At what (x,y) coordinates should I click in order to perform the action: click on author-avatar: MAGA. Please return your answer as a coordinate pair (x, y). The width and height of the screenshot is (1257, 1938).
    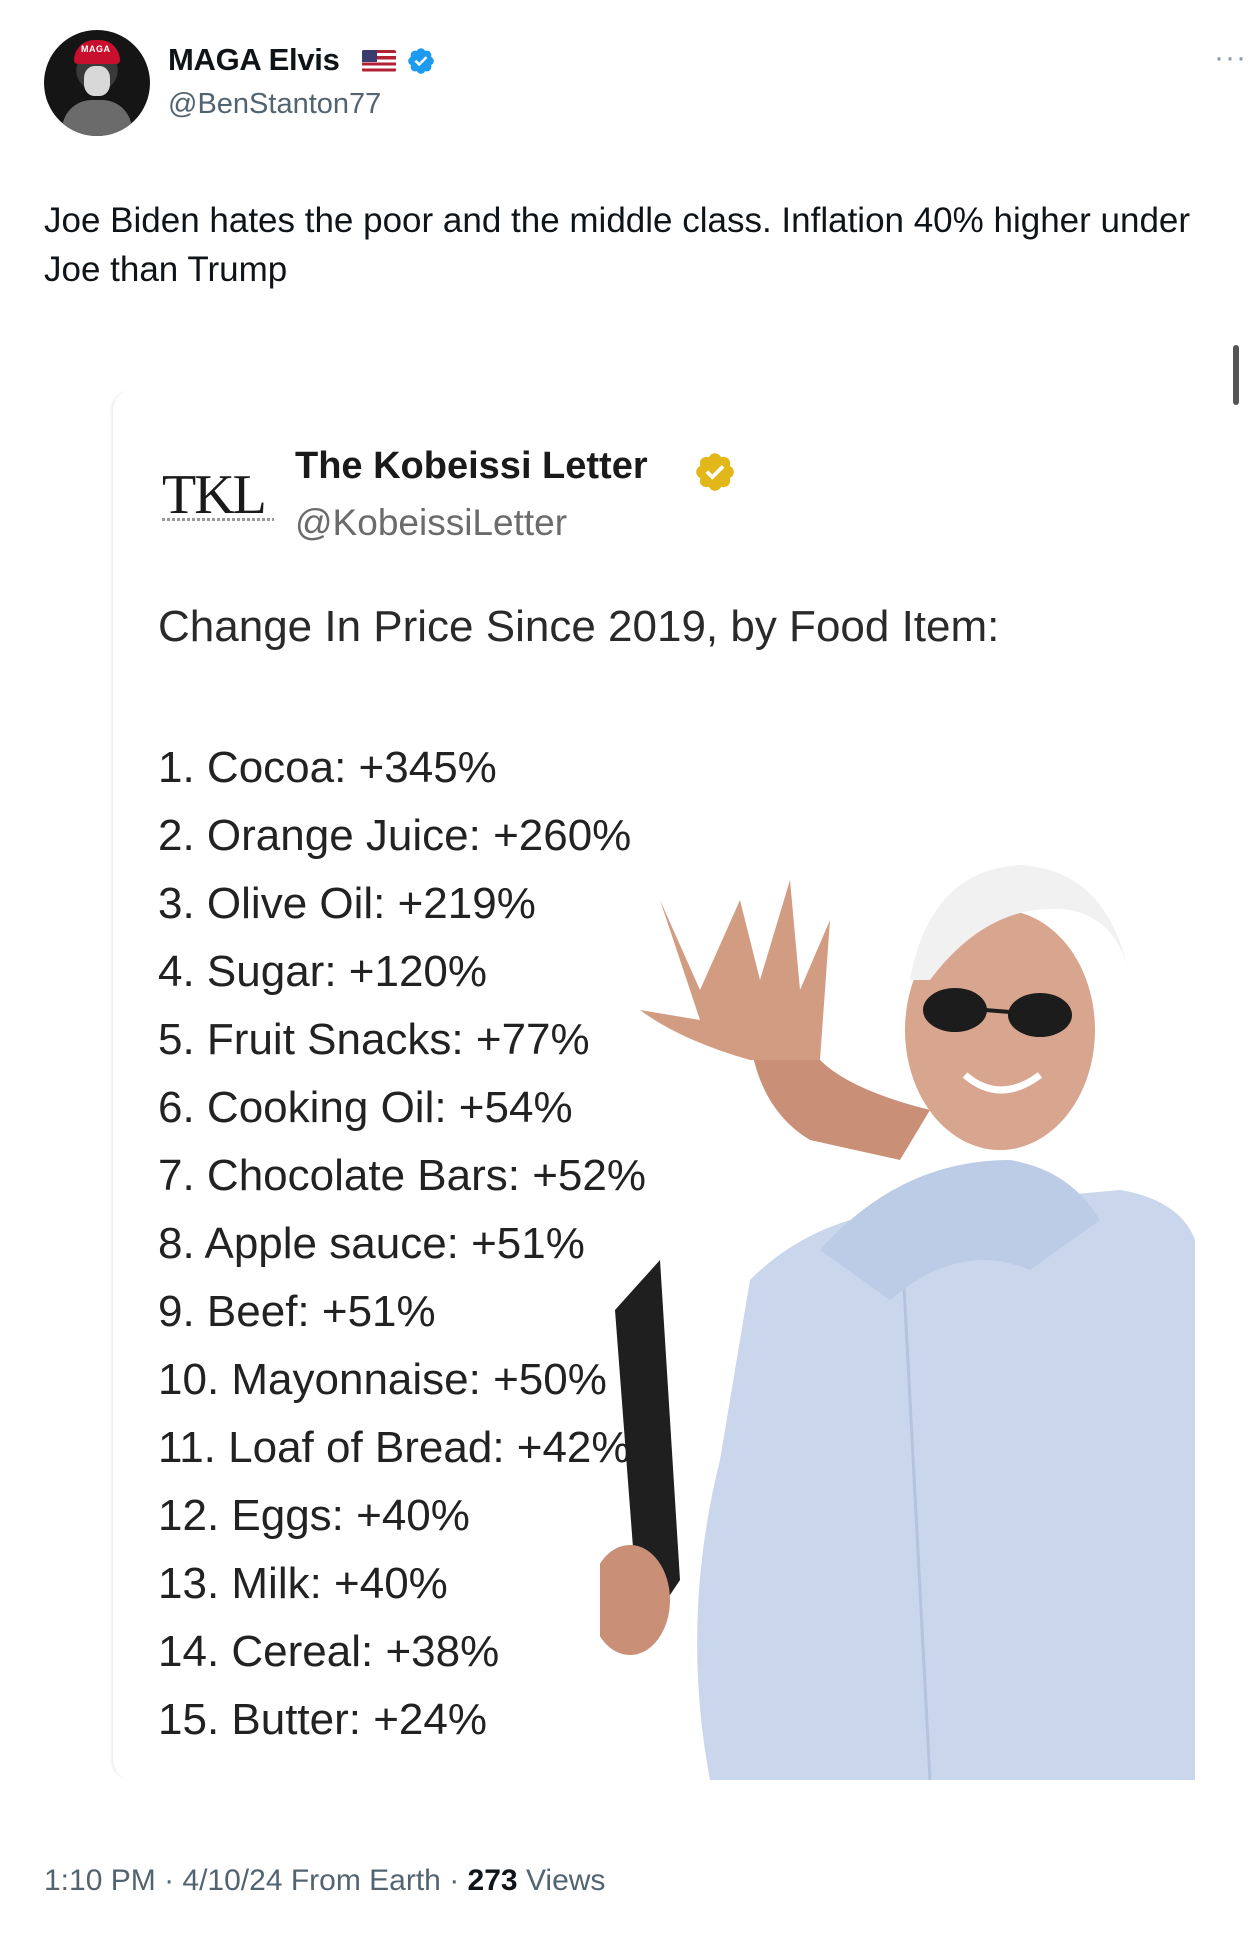
    Looking at the image, I should click on (97, 83).